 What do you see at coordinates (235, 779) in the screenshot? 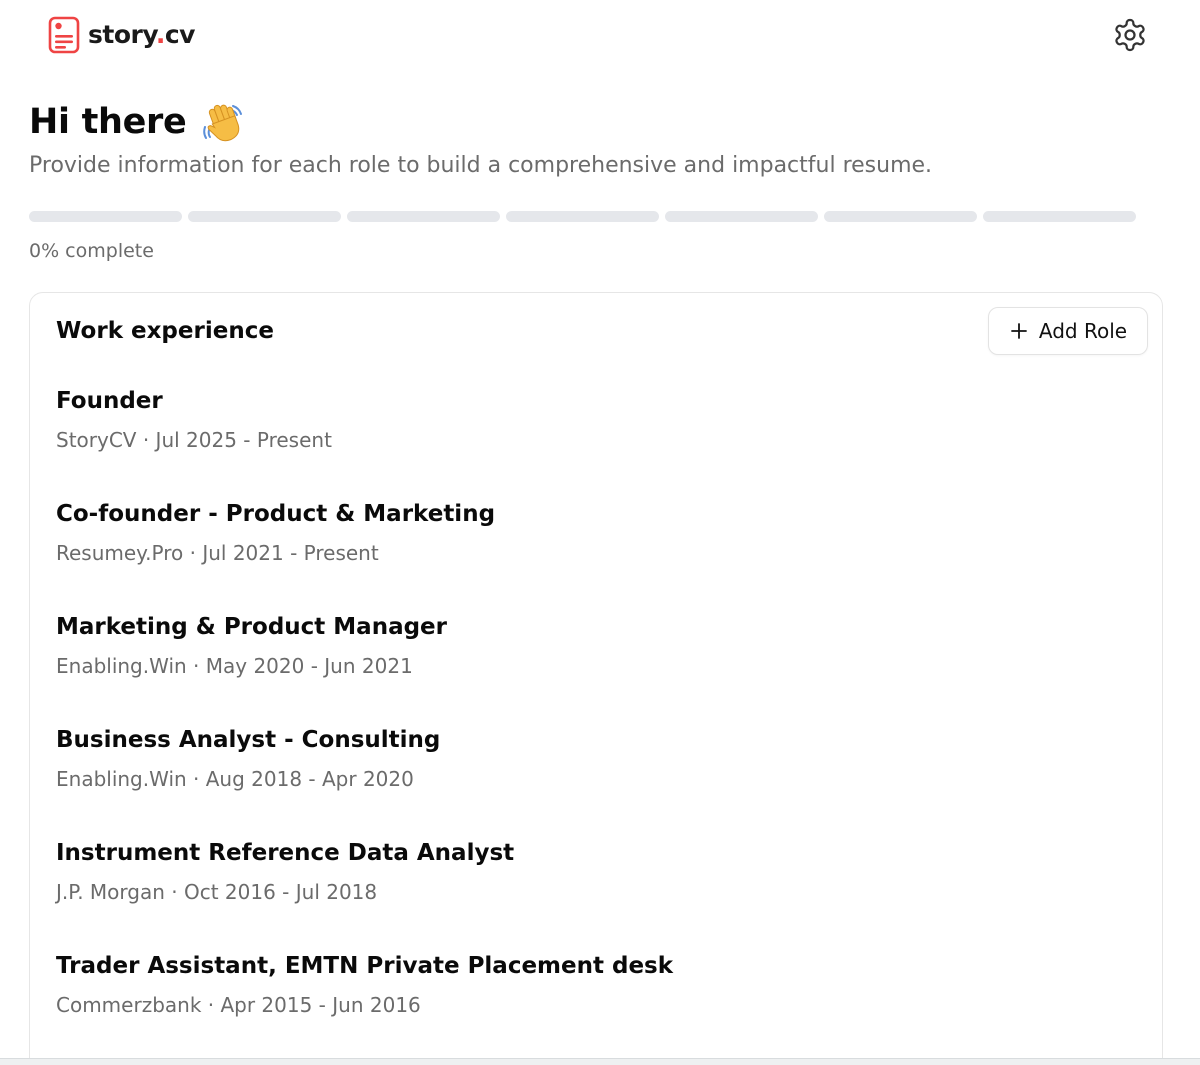
I see `role-meta: Enabling.Win · Aug 2018 - Apr 2020` at bounding box center [235, 779].